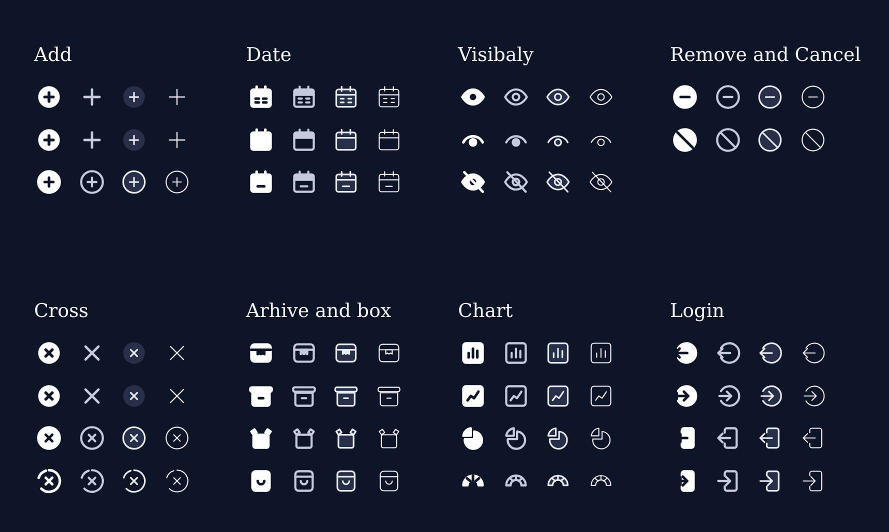 The image size is (889, 532). Describe the element at coordinates (319, 311) in the screenshot. I see `section-title: Arhive and box` at that location.